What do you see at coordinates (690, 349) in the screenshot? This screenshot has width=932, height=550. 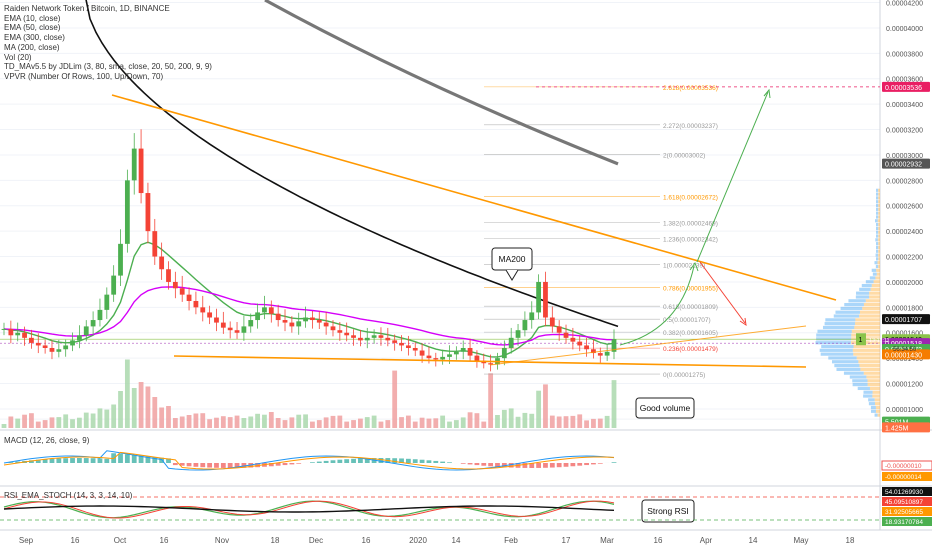 I see `fib-label: 0.236(0.00001479)` at bounding box center [690, 349].